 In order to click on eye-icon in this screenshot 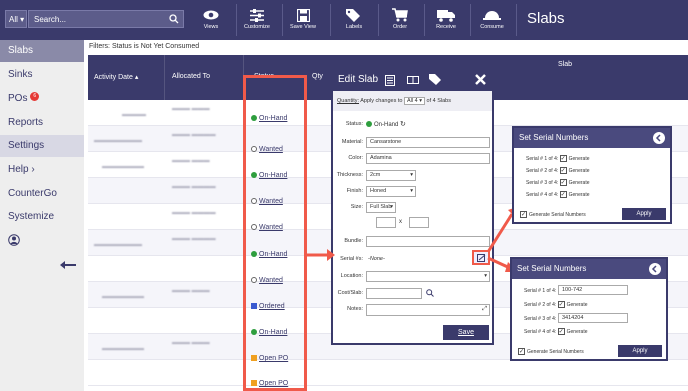, I will do `click(211, 15)`.